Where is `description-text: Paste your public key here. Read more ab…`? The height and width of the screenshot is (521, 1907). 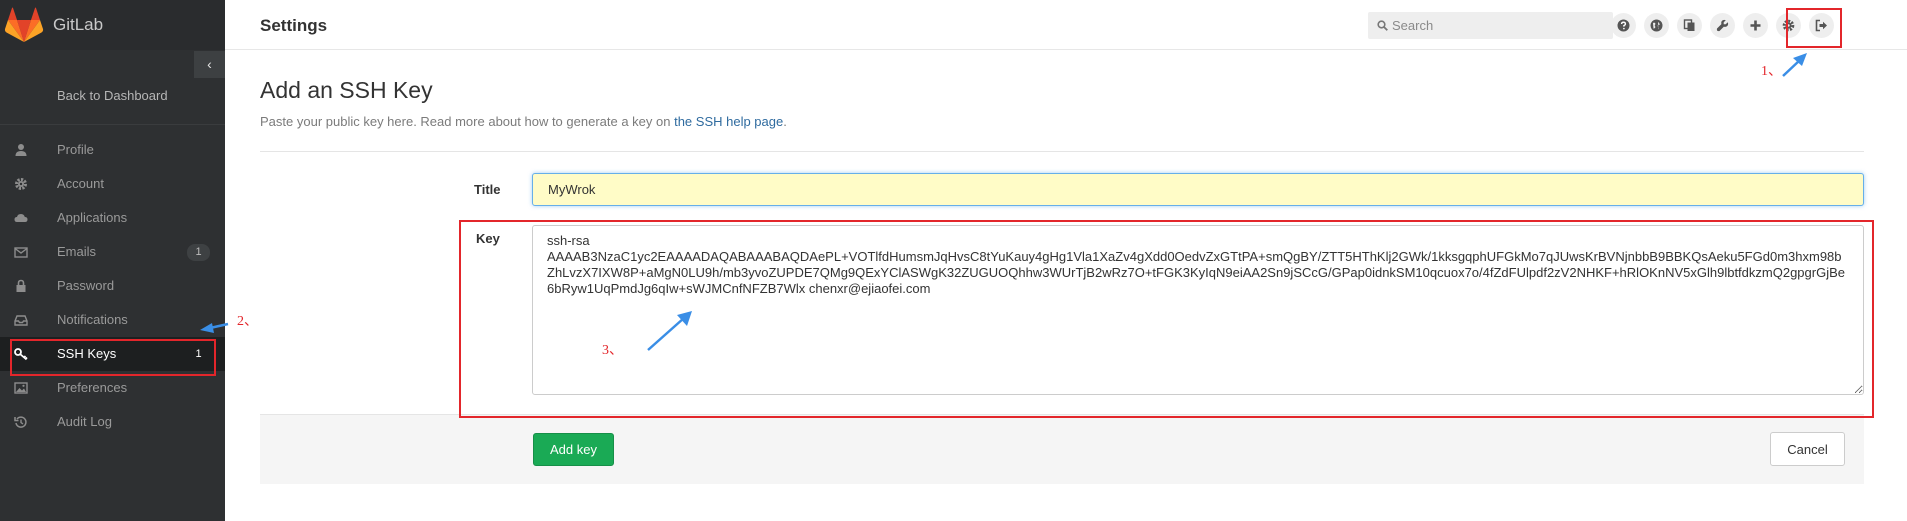 description-text: Paste your public key here. Read more ab… is located at coordinates (467, 121).